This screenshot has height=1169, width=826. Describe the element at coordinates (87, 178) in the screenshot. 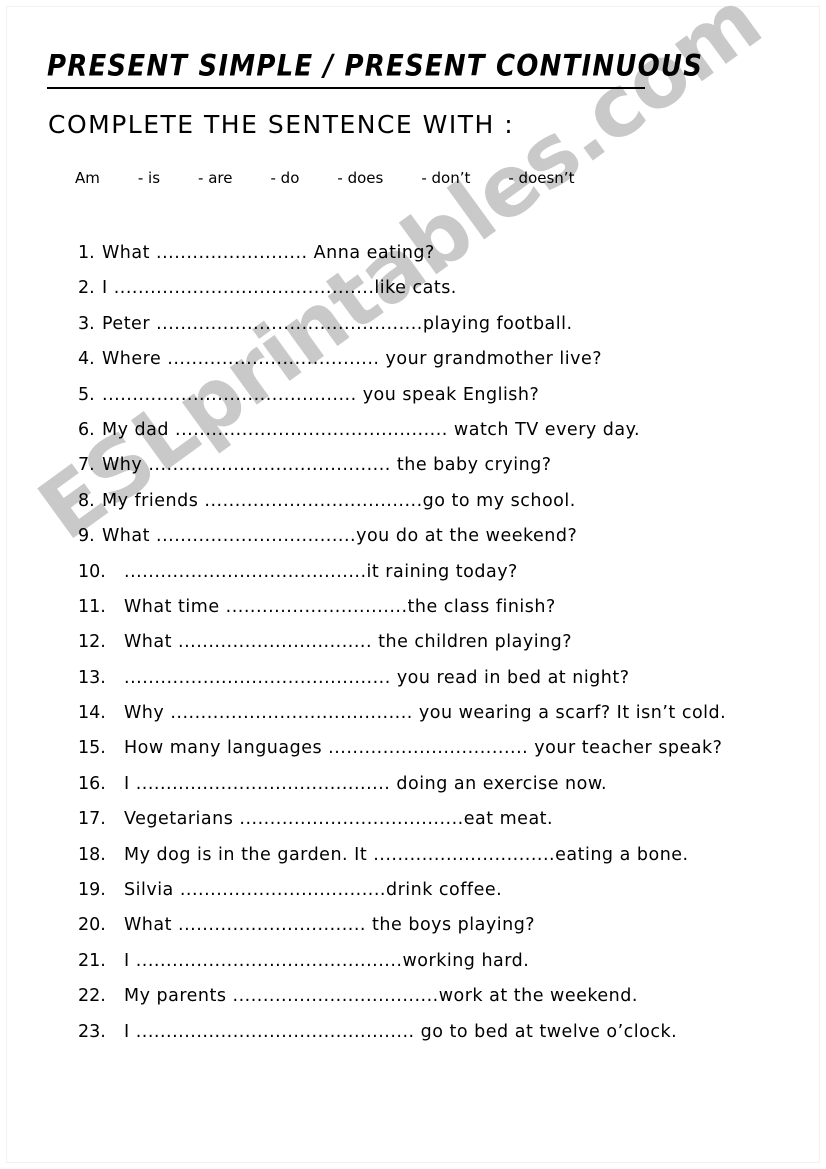

I see `word-bank-item: Am` at that location.